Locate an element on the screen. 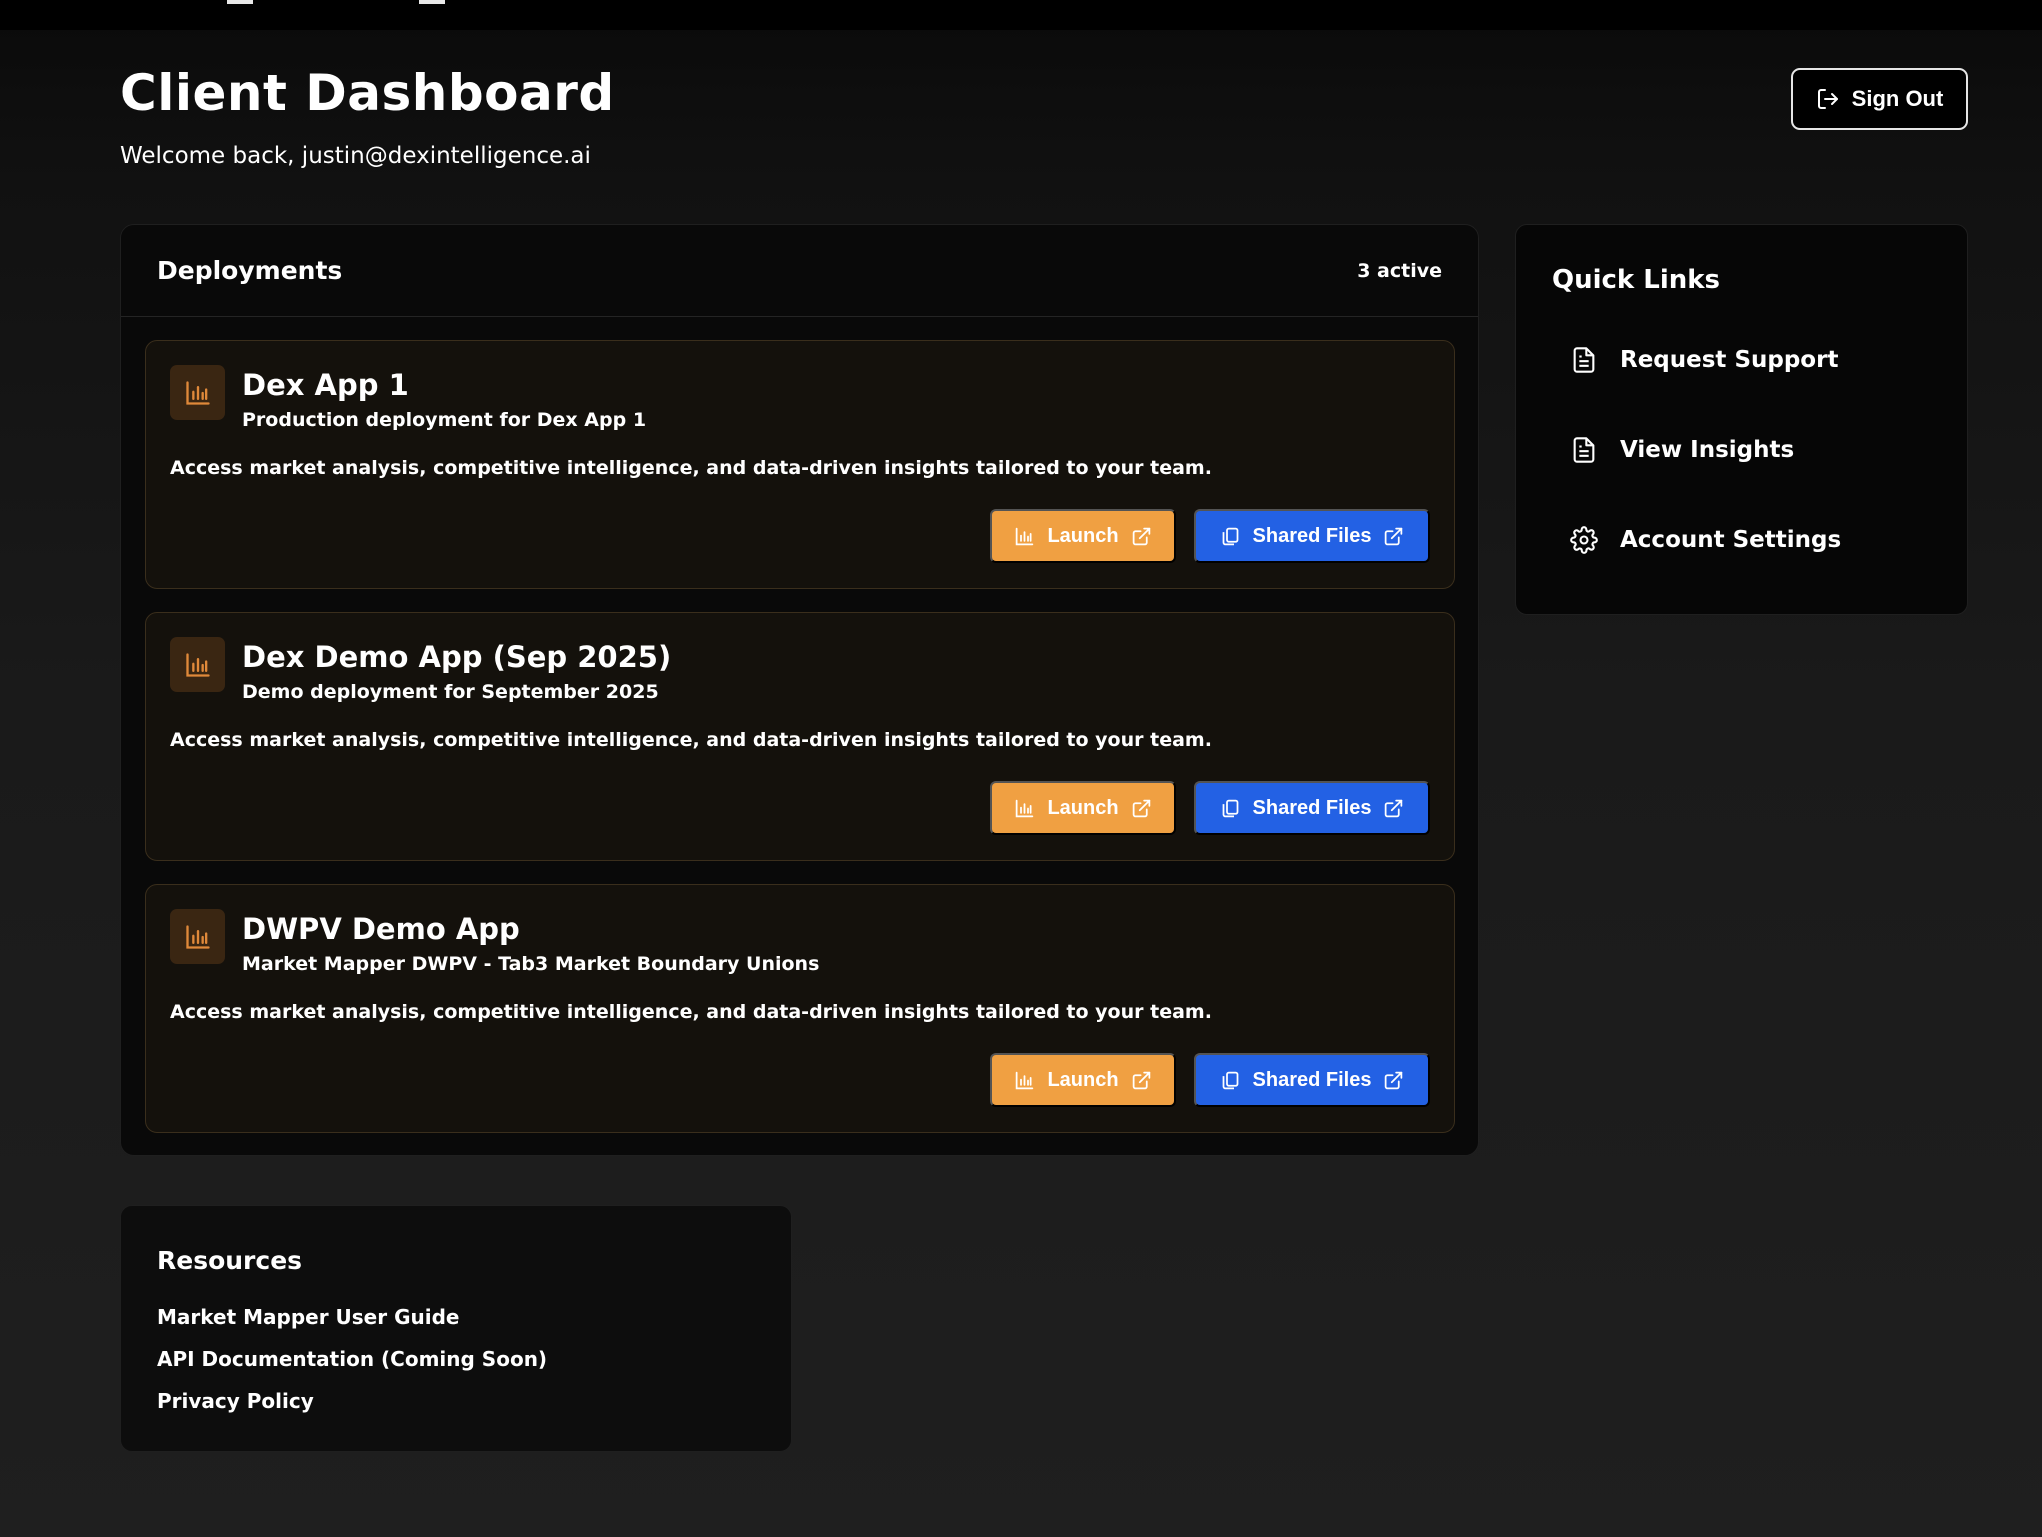 This screenshot has width=2042, height=1537. active-count-badge: 3 active is located at coordinates (1399, 270).